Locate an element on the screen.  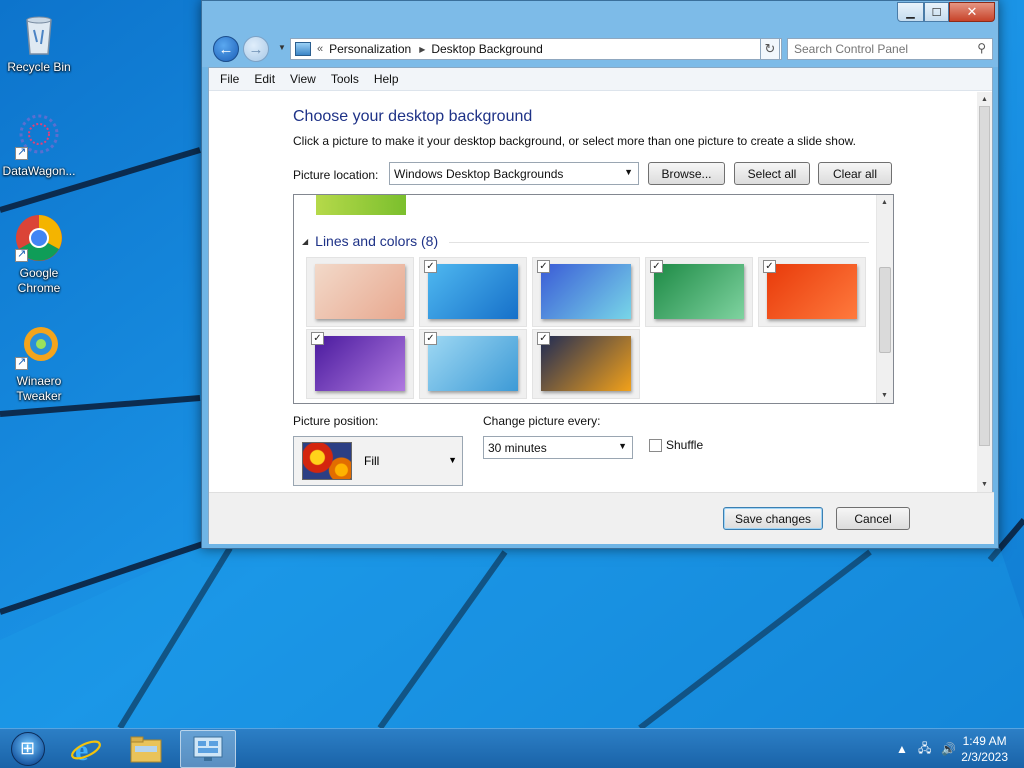
page-scrollbar: ▲ ▼ is located at coordinates (984, 292).